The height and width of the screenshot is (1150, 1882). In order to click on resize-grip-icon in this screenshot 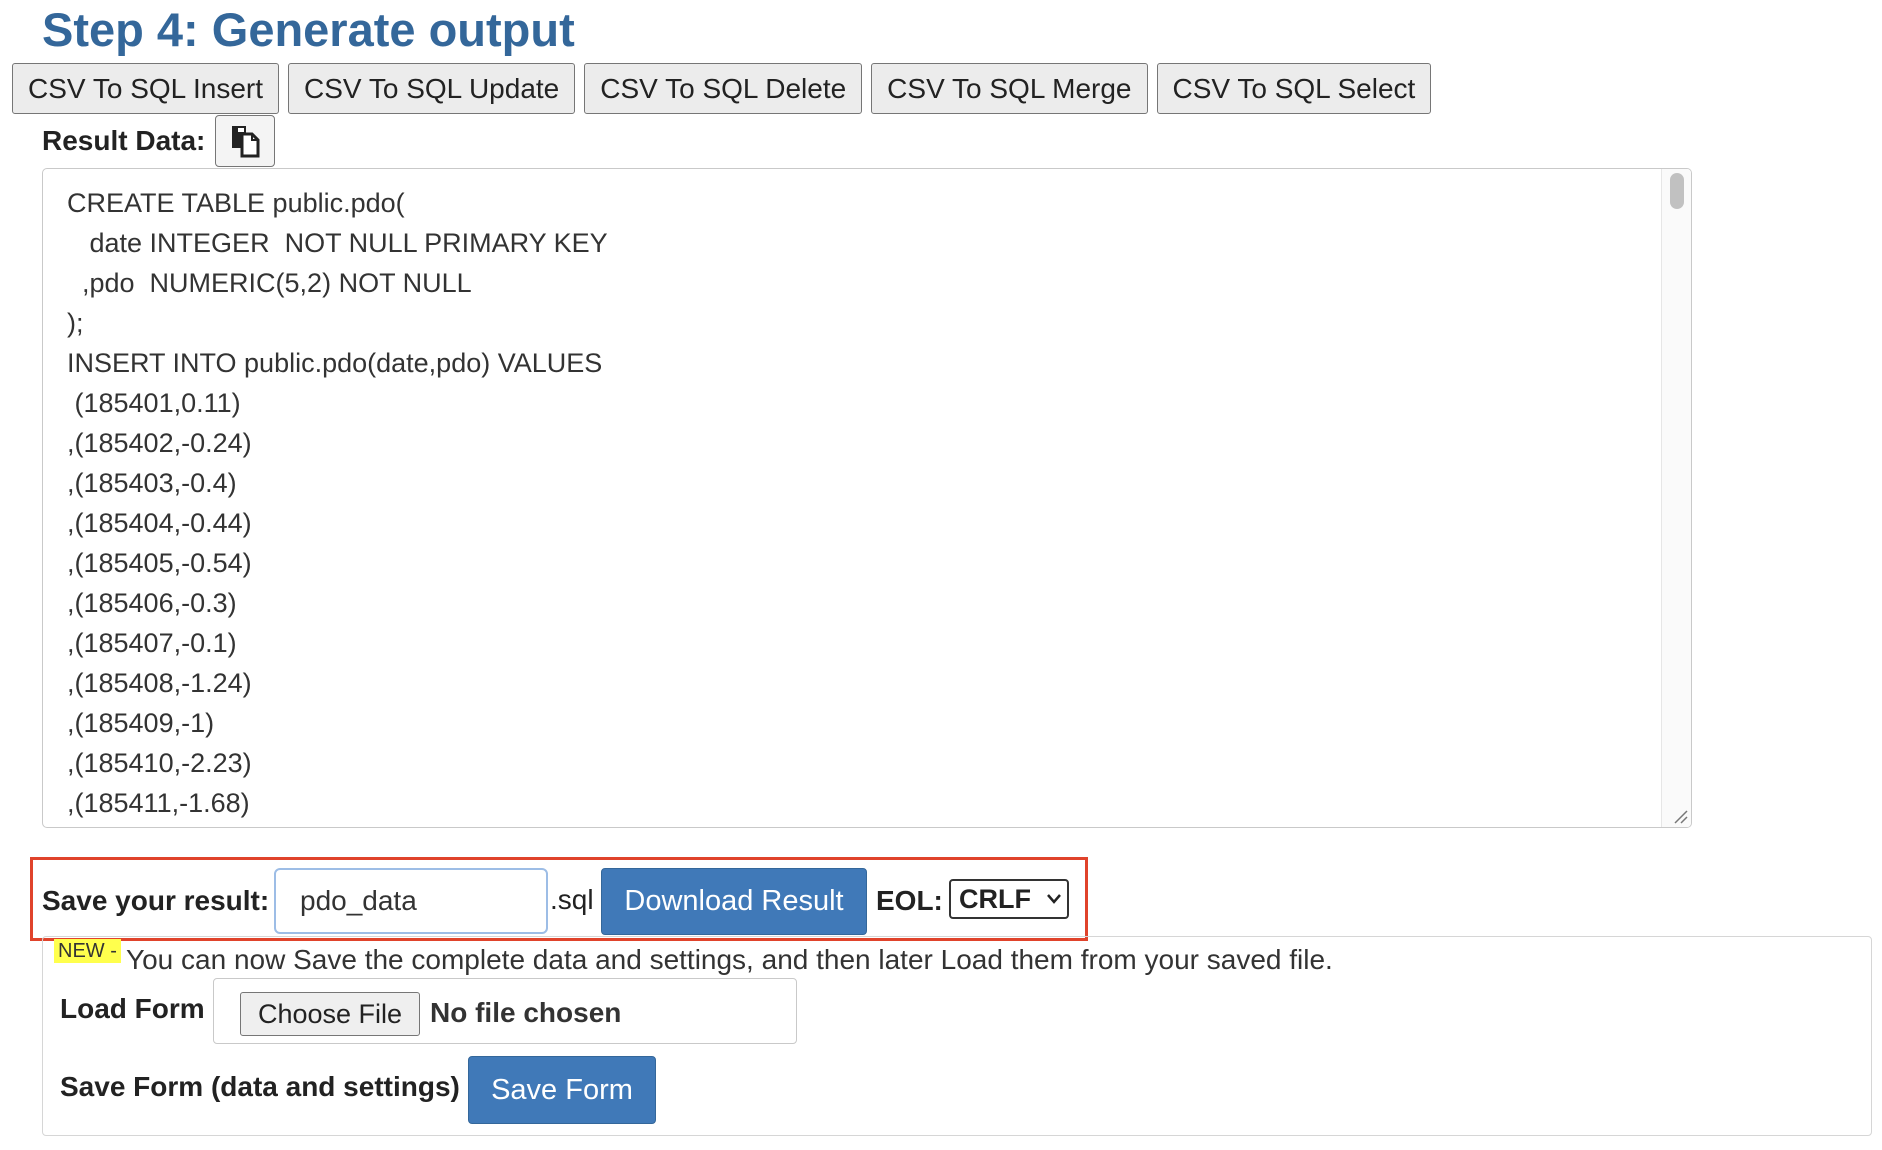, I will do `click(1680, 816)`.